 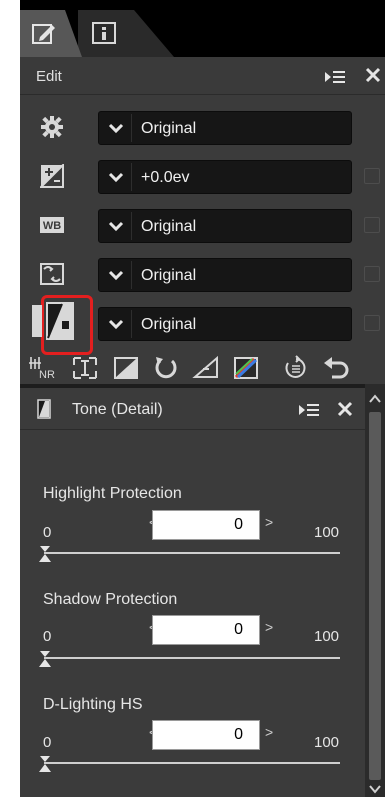 I want to click on d-lighting-hs-slider, so click(x=192, y=763).